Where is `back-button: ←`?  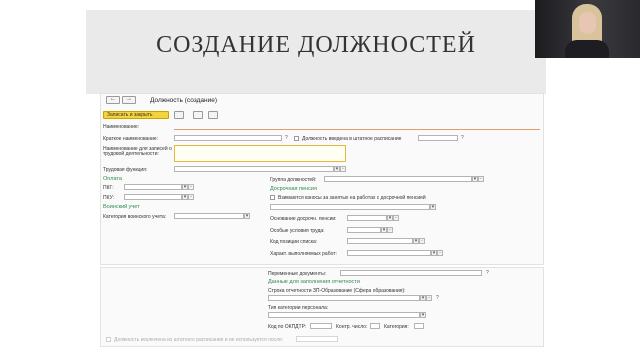
back-button: ← is located at coordinates (113, 100).